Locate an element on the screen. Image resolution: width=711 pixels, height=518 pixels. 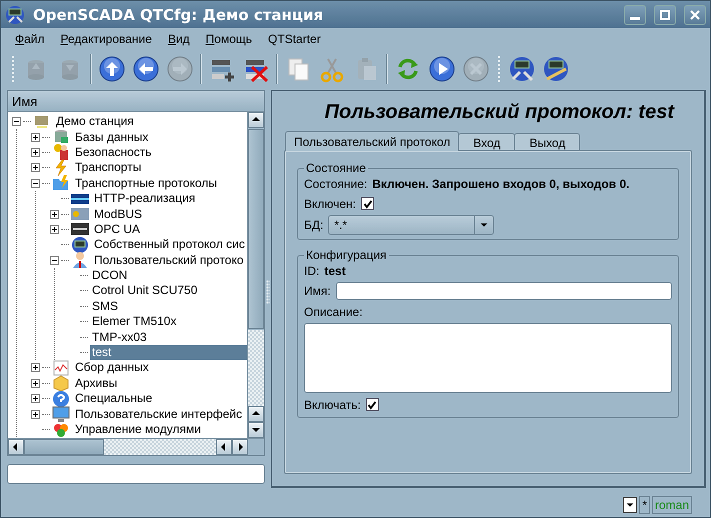
tree-item: SMS is located at coordinates (168, 306).